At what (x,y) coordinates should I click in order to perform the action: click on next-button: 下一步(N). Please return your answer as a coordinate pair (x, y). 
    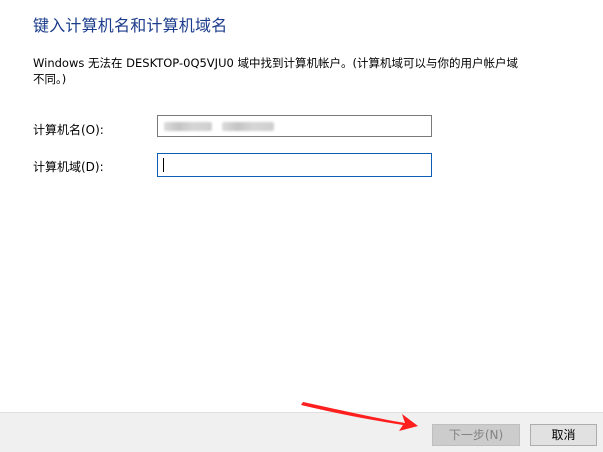
    Looking at the image, I should click on (476, 435).